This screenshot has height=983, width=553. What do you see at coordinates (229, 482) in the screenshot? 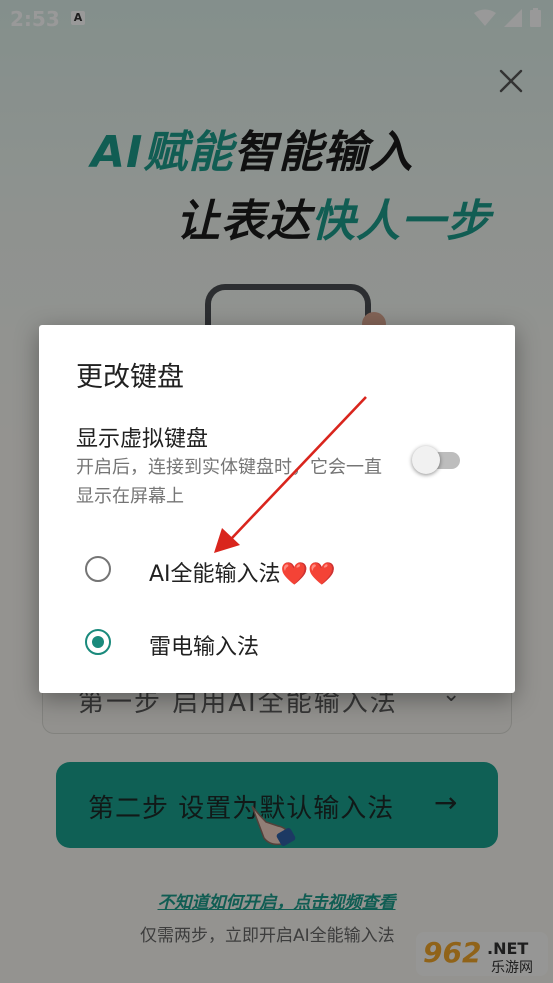
I see `virtual-keyboard-description: 开启后，连接到实体键盘时，它会一直显示在屏幕上` at bounding box center [229, 482].